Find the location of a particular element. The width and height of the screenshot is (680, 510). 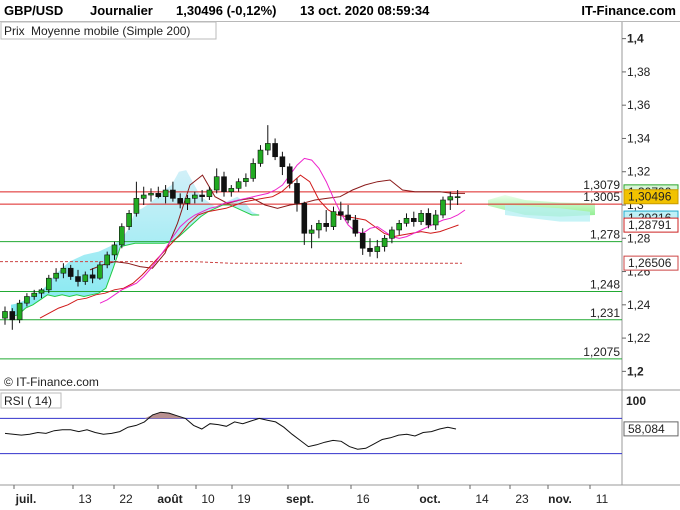

rsi-label: RSI ( 14) is located at coordinates (28, 401).